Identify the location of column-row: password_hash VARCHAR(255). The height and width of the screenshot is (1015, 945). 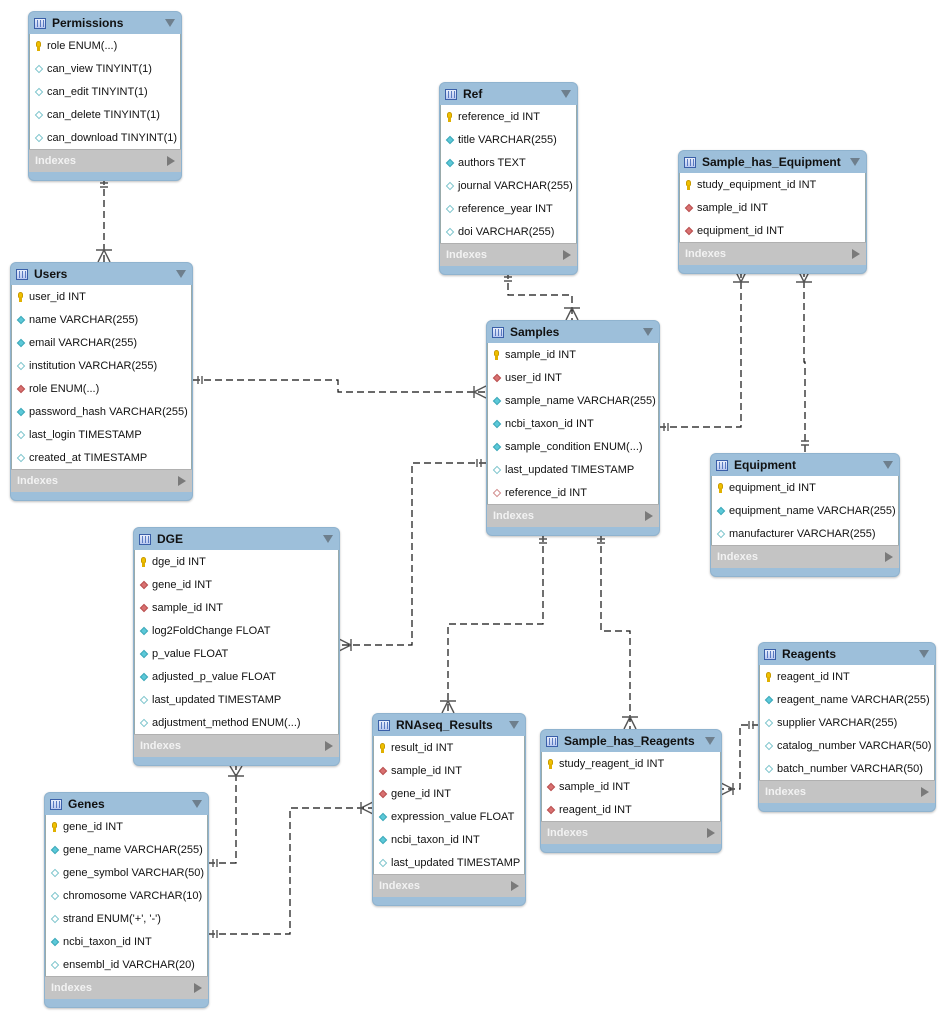
(101, 411).